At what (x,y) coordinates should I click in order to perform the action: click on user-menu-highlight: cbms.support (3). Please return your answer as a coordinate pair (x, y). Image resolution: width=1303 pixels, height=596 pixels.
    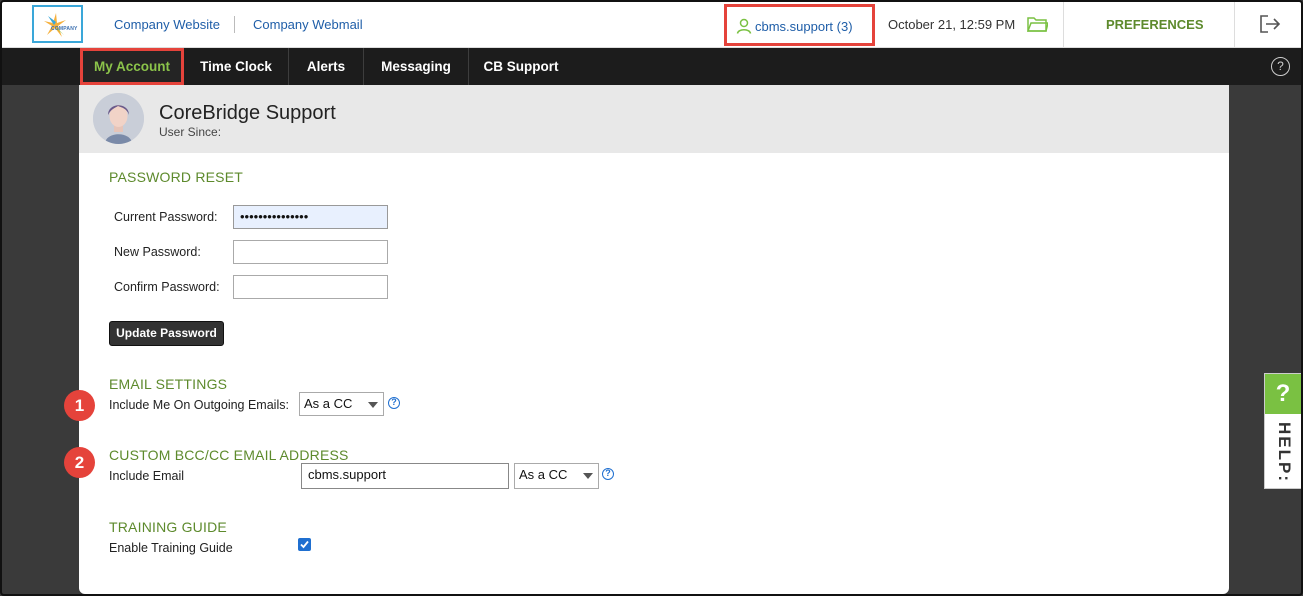
    Looking at the image, I should click on (799, 25).